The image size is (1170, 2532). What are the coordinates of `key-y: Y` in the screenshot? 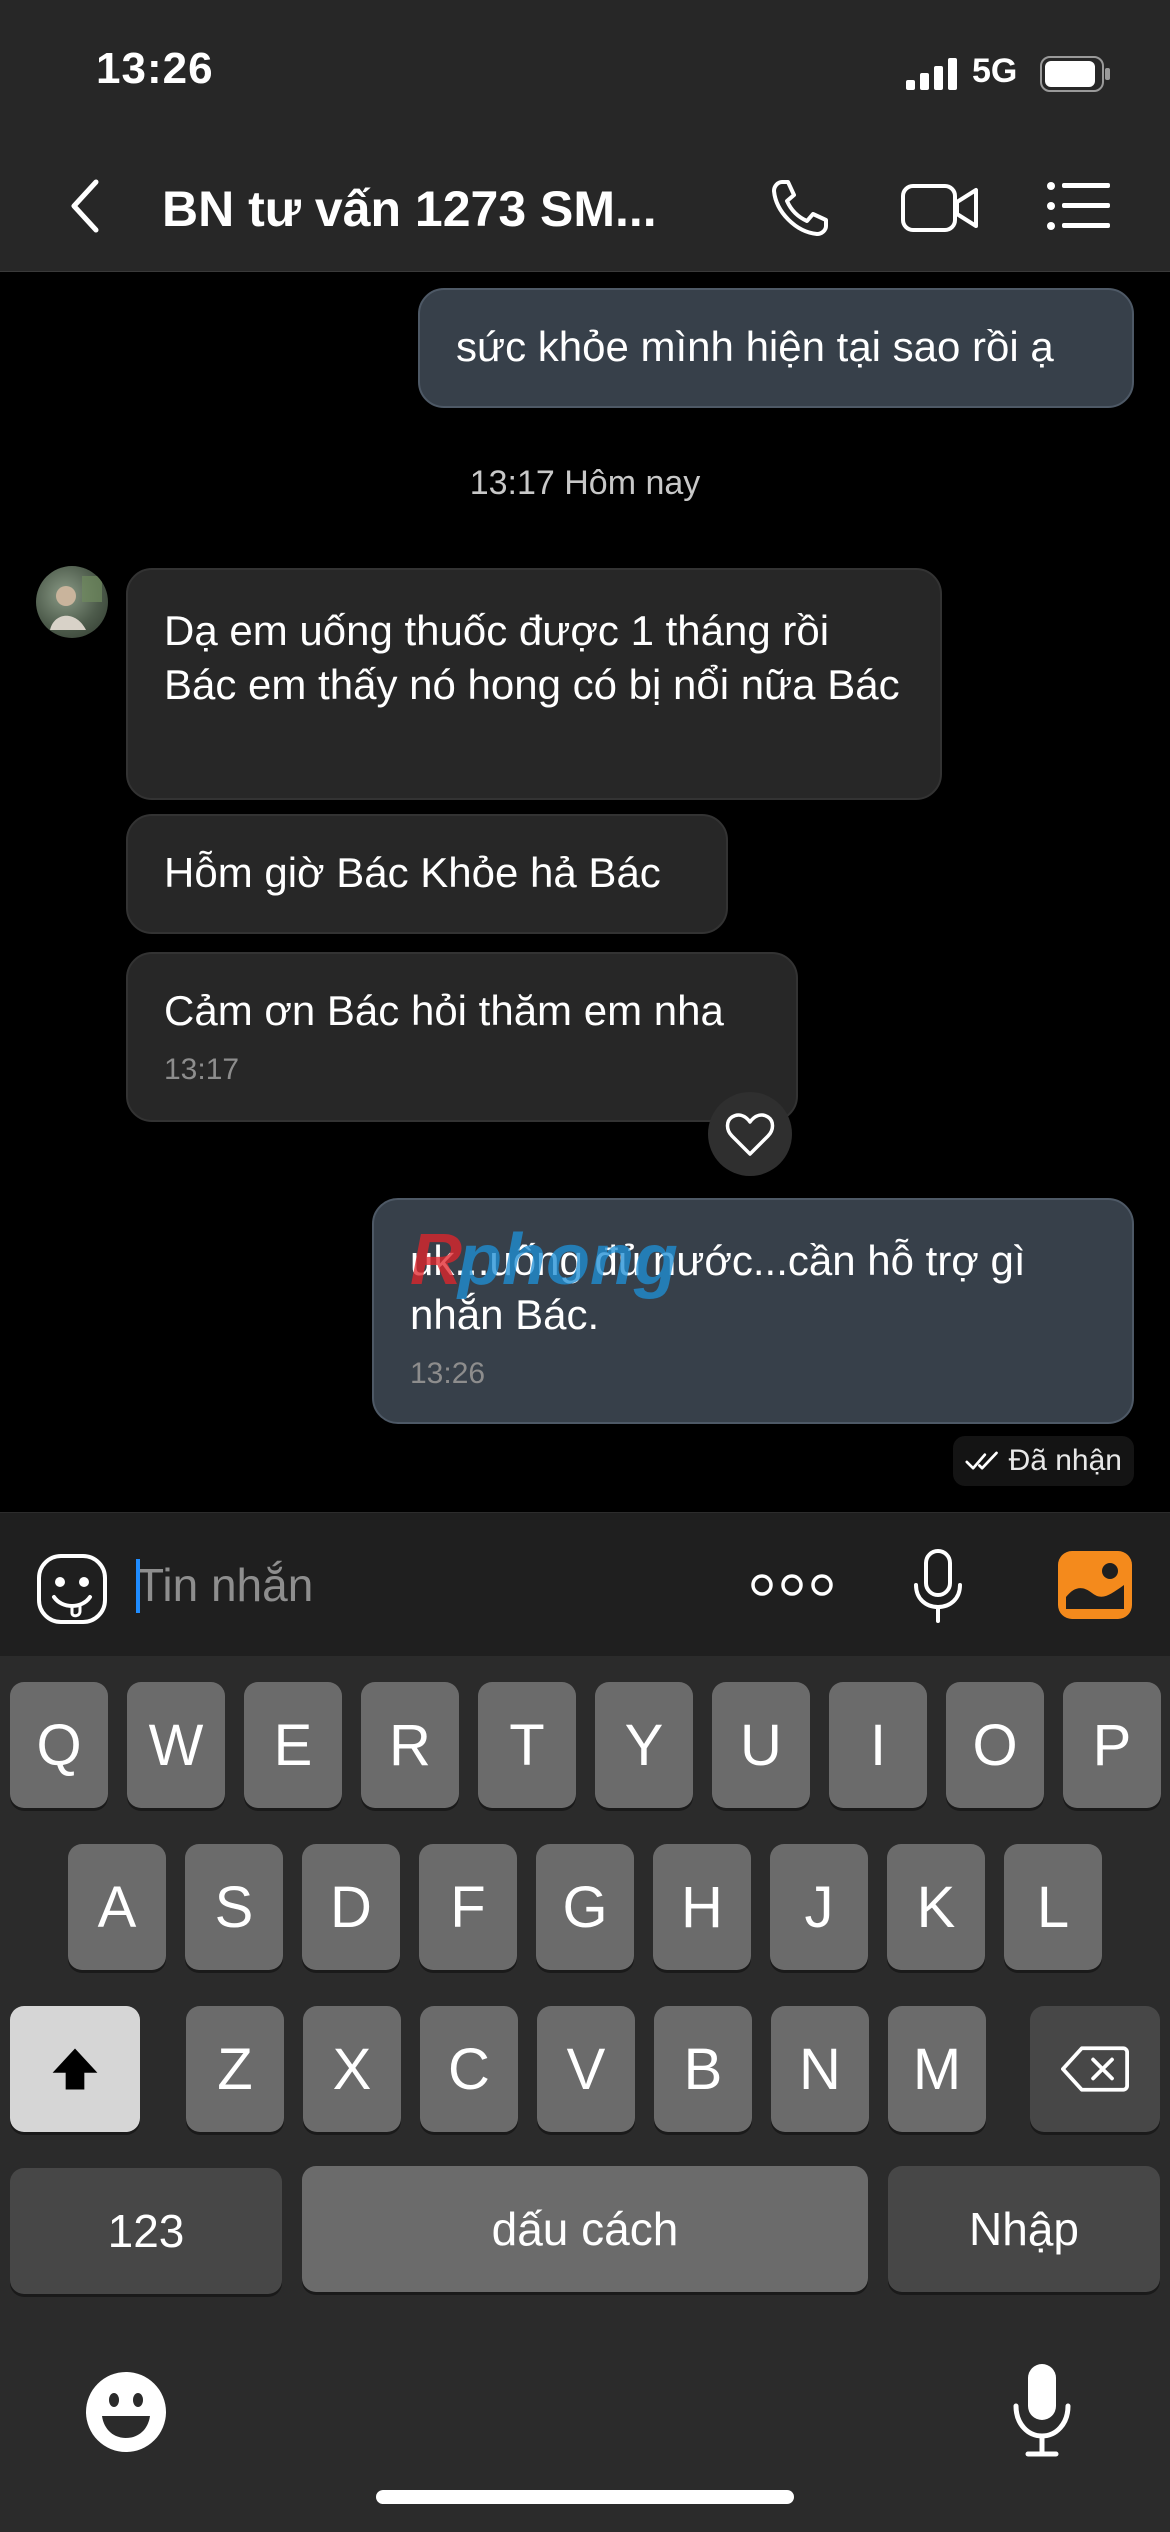 It's located at (644, 1745).